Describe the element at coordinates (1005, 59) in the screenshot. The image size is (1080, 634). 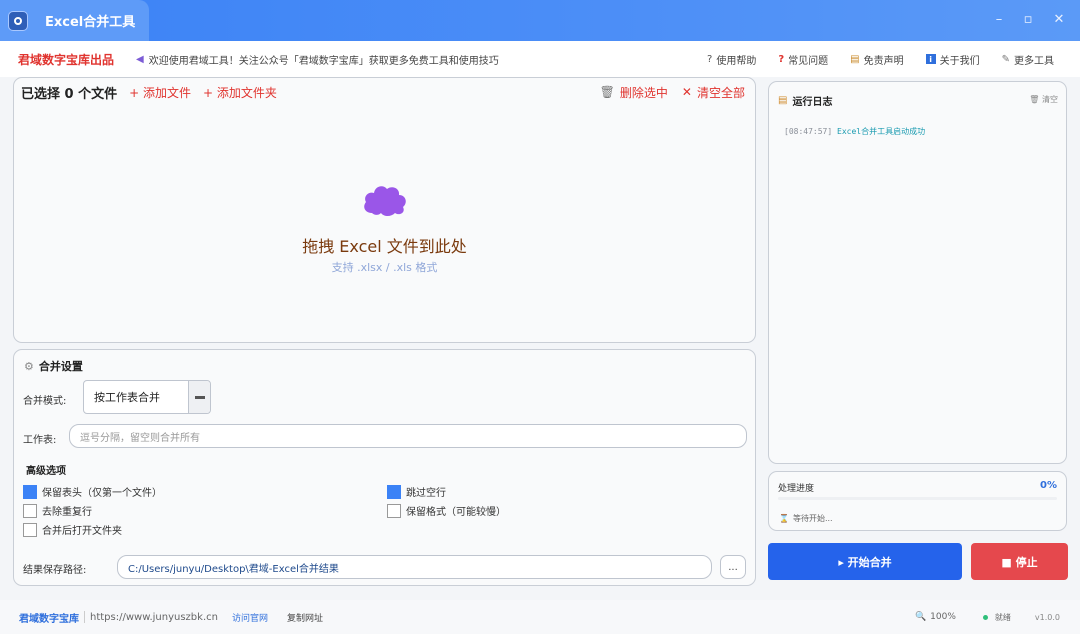
I see `wrench-icon: ✎` at that location.